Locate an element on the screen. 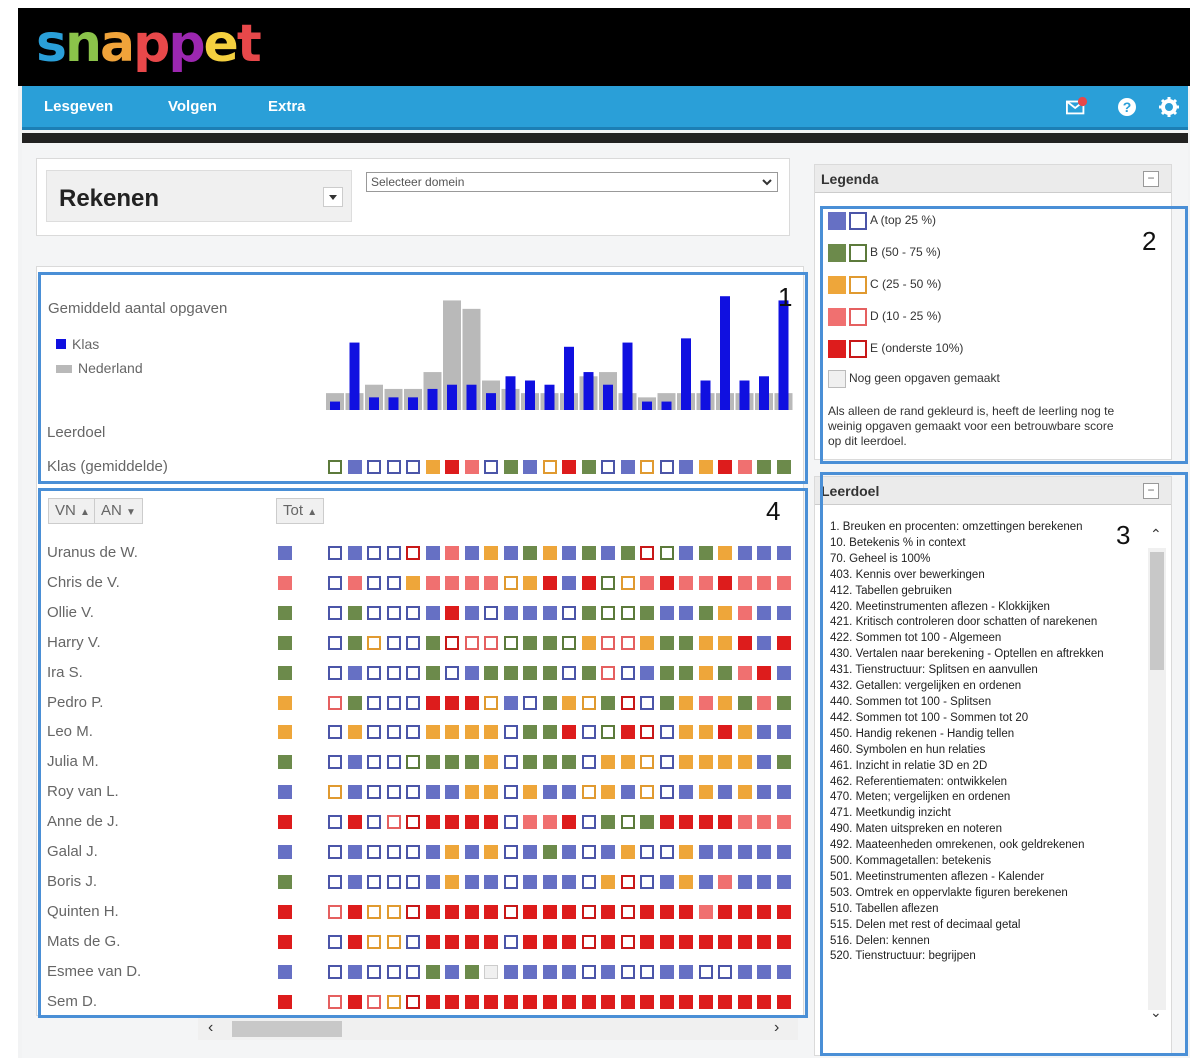  student-name: Chris de V. is located at coordinates (83, 582).